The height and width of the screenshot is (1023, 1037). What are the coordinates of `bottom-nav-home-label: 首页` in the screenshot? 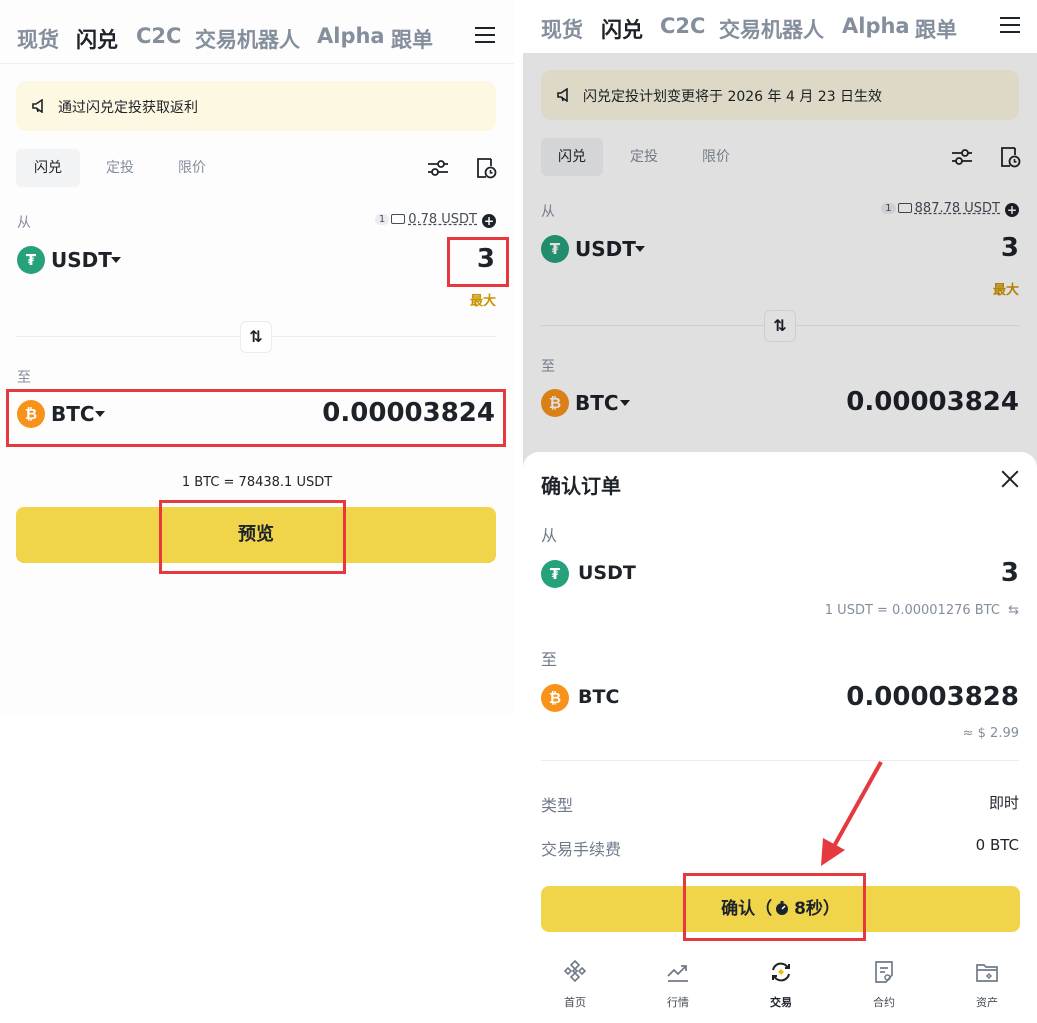 It's located at (575, 1002).